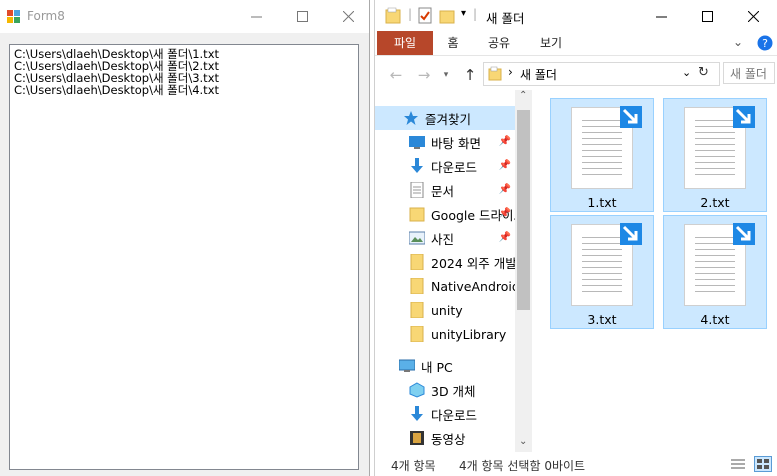 This screenshot has width=777, height=476. What do you see at coordinates (437, 367) in the screenshot?
I see `sidebar-item-label: 내 PC` at bounding box center [437, 367].